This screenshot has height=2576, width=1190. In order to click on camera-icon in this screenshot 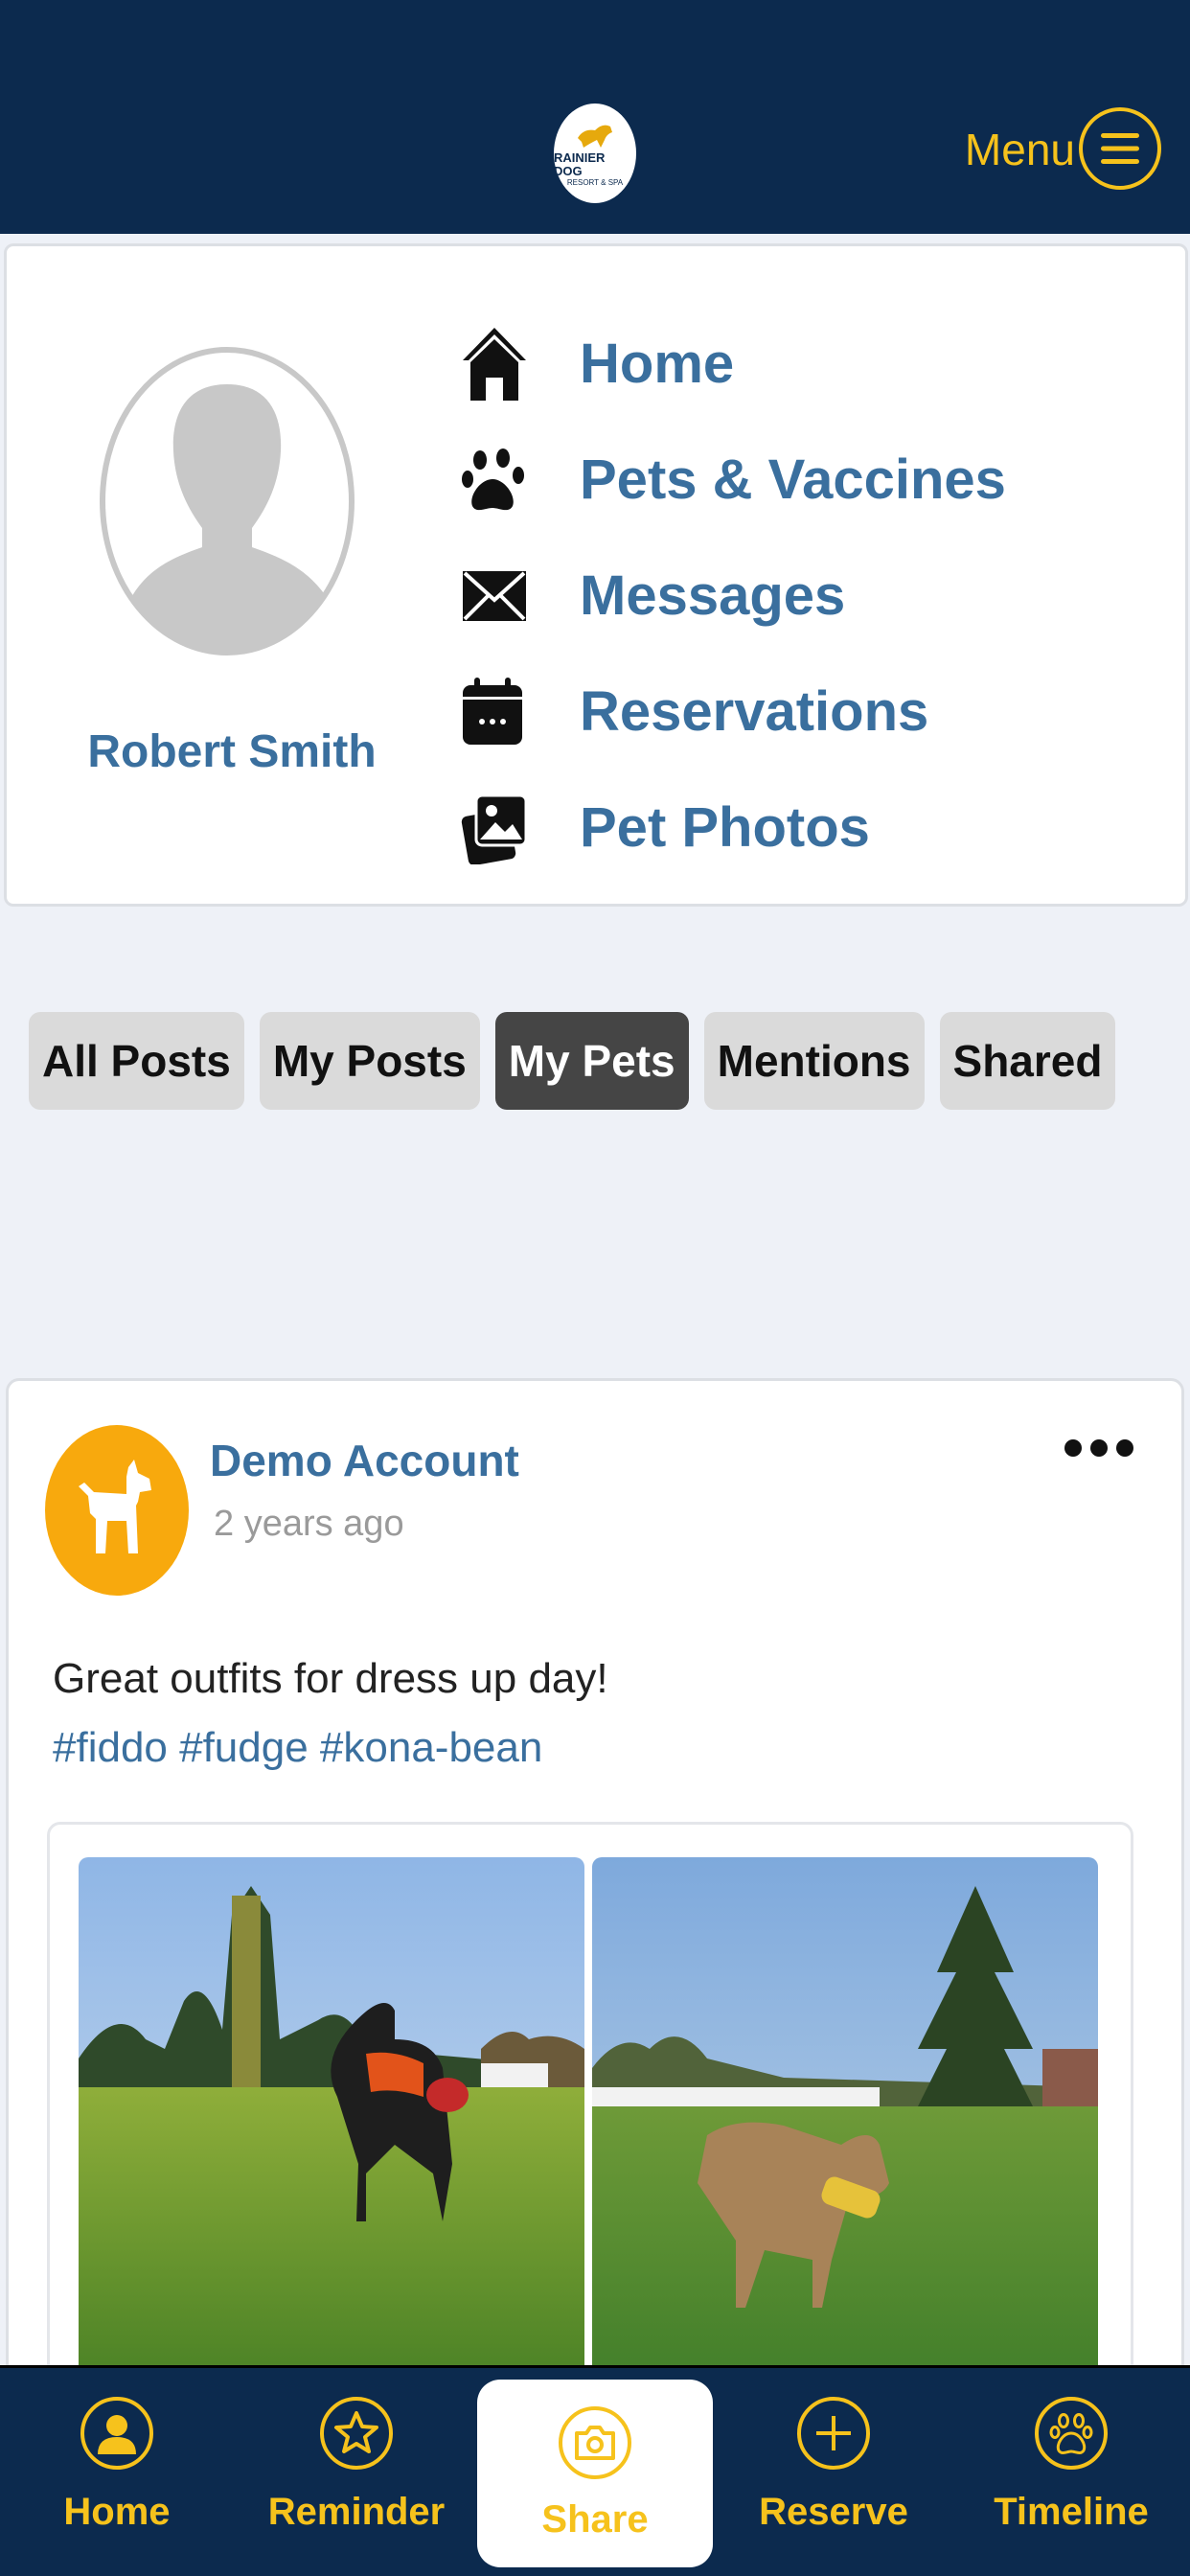, I will do `click(595, 2442)`.